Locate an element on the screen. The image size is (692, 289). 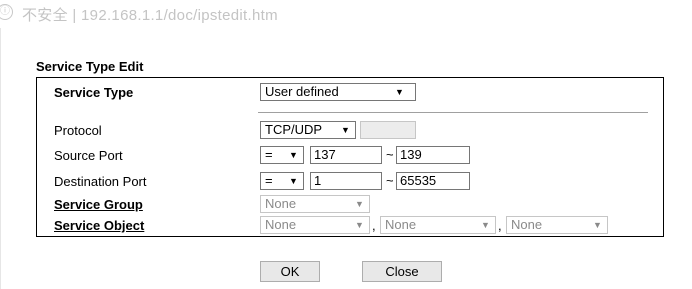
info-icon: ⓘ is located at coordinates (6, 12).